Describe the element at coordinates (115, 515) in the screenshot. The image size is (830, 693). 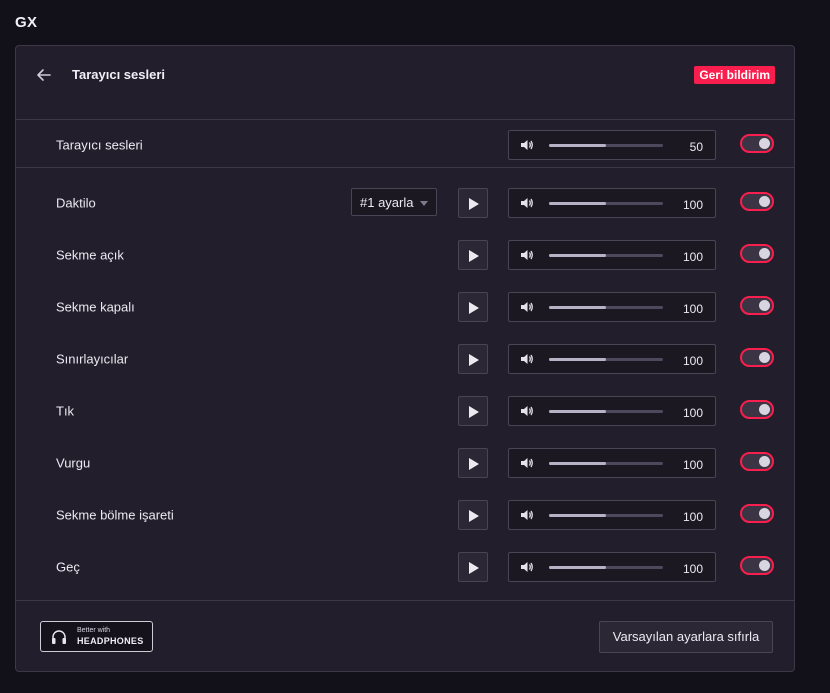
I see `sound-label: Sekme bölme işareti` at that location.